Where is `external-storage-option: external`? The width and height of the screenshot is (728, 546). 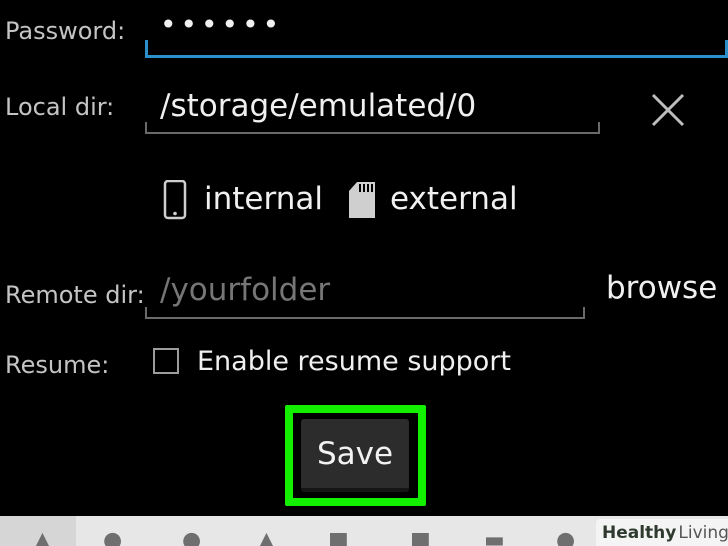
external-storage-option: external is located at coordinates (432, 200).